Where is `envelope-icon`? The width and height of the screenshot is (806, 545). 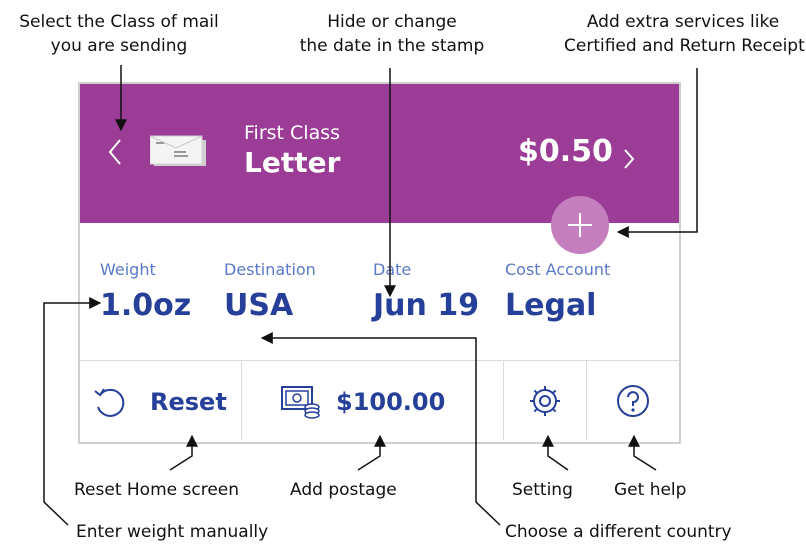
envelope-icon is located at coordinates (178, 151).